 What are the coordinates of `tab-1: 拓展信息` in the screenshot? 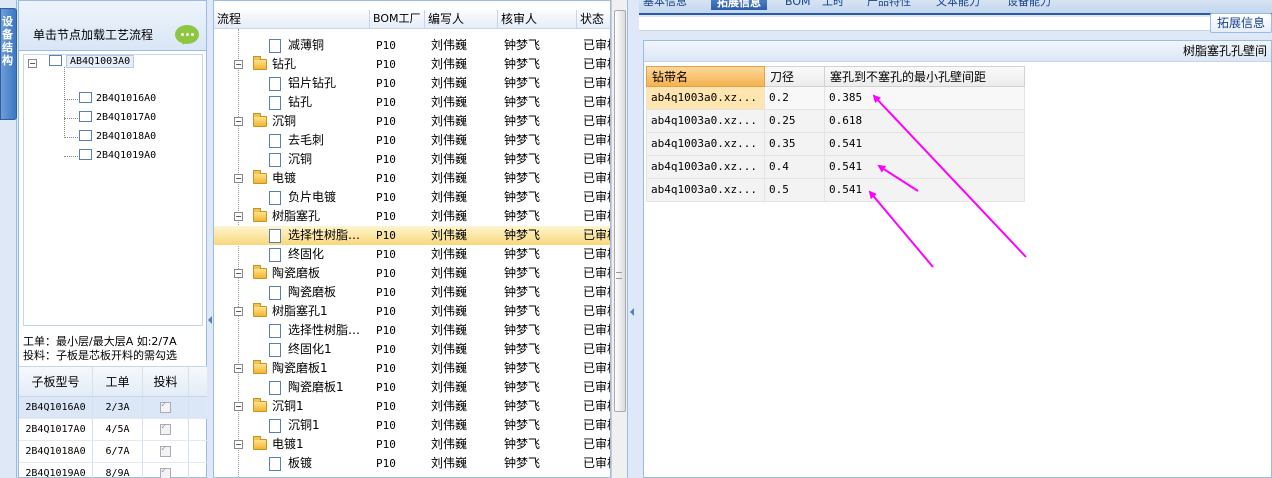 It's located at (739, 5).